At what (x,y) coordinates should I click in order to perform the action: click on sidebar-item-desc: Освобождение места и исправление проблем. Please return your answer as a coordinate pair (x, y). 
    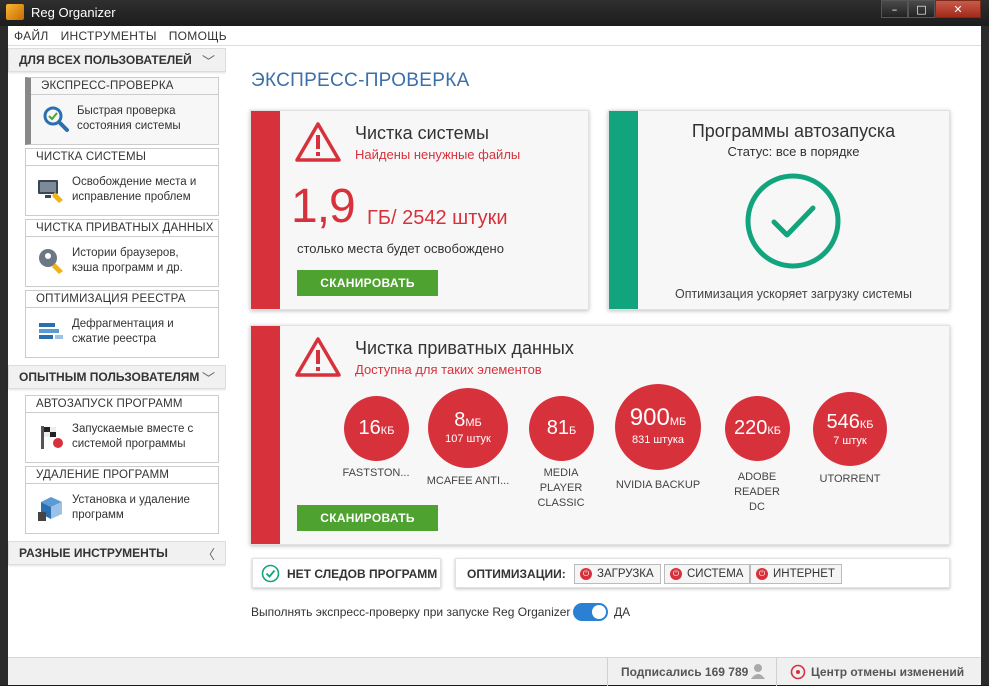
    Looking at the image, I should click on (134, 189).